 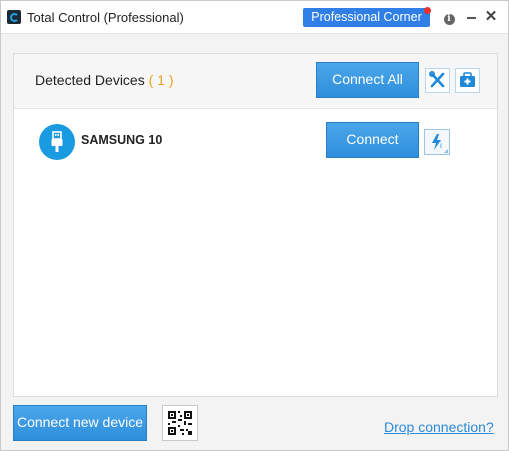 I want to click on device-name: SAMSUNG 10, so click(x=122, y=140).